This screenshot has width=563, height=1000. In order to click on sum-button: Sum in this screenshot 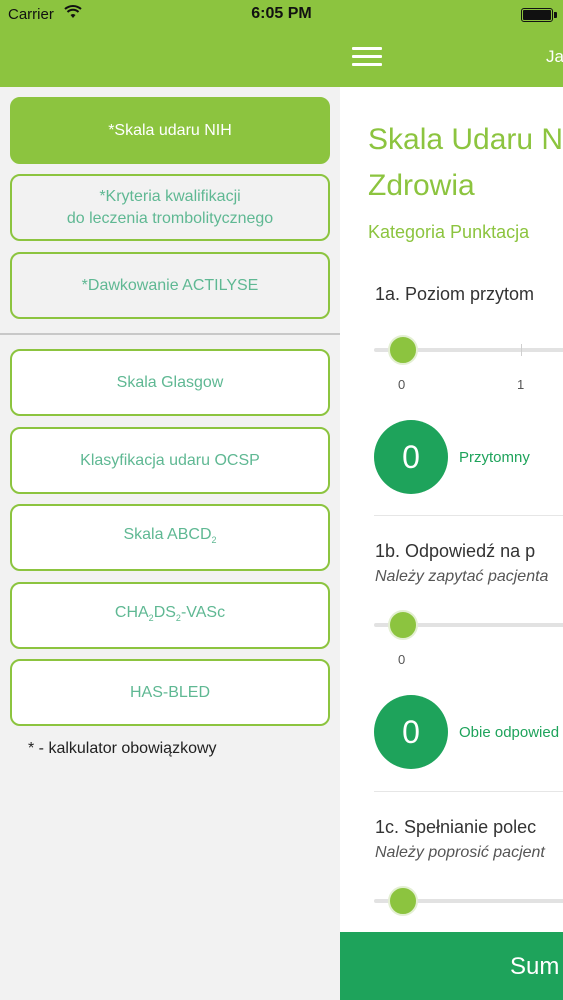, I will do `click(451, 966)`.